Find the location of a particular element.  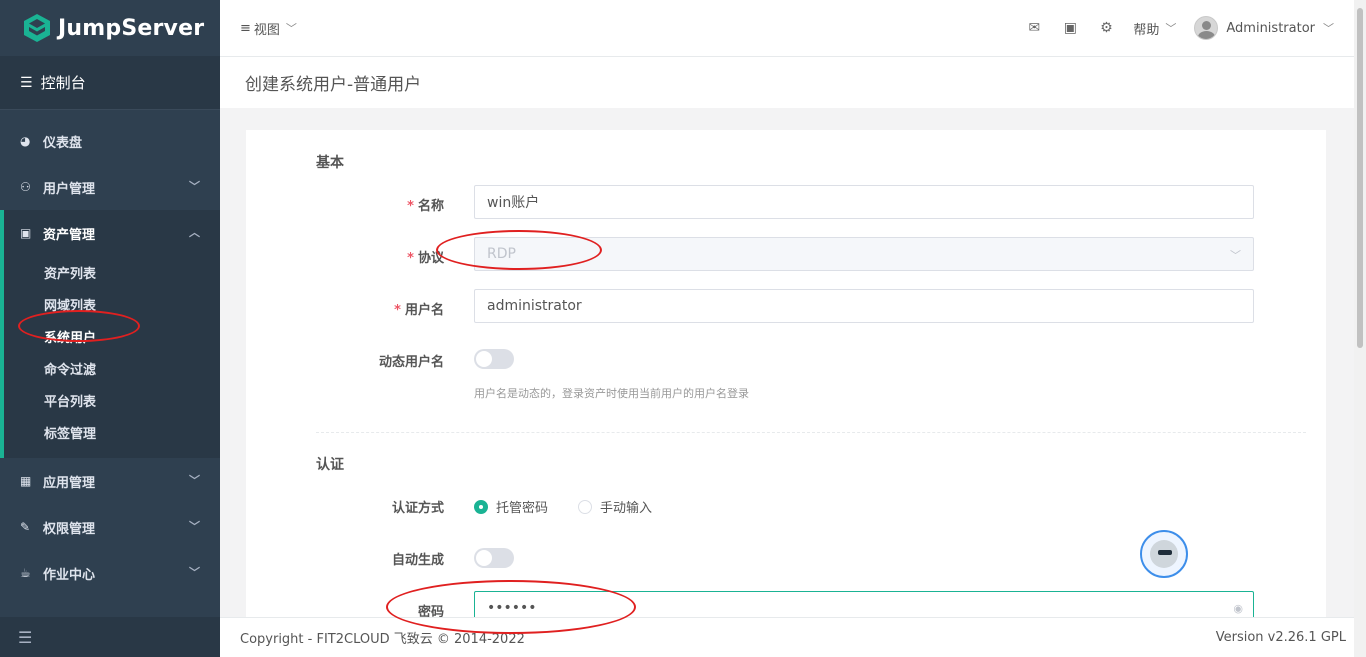

logo-text: JumpServer is located at coordinates (131, 28).